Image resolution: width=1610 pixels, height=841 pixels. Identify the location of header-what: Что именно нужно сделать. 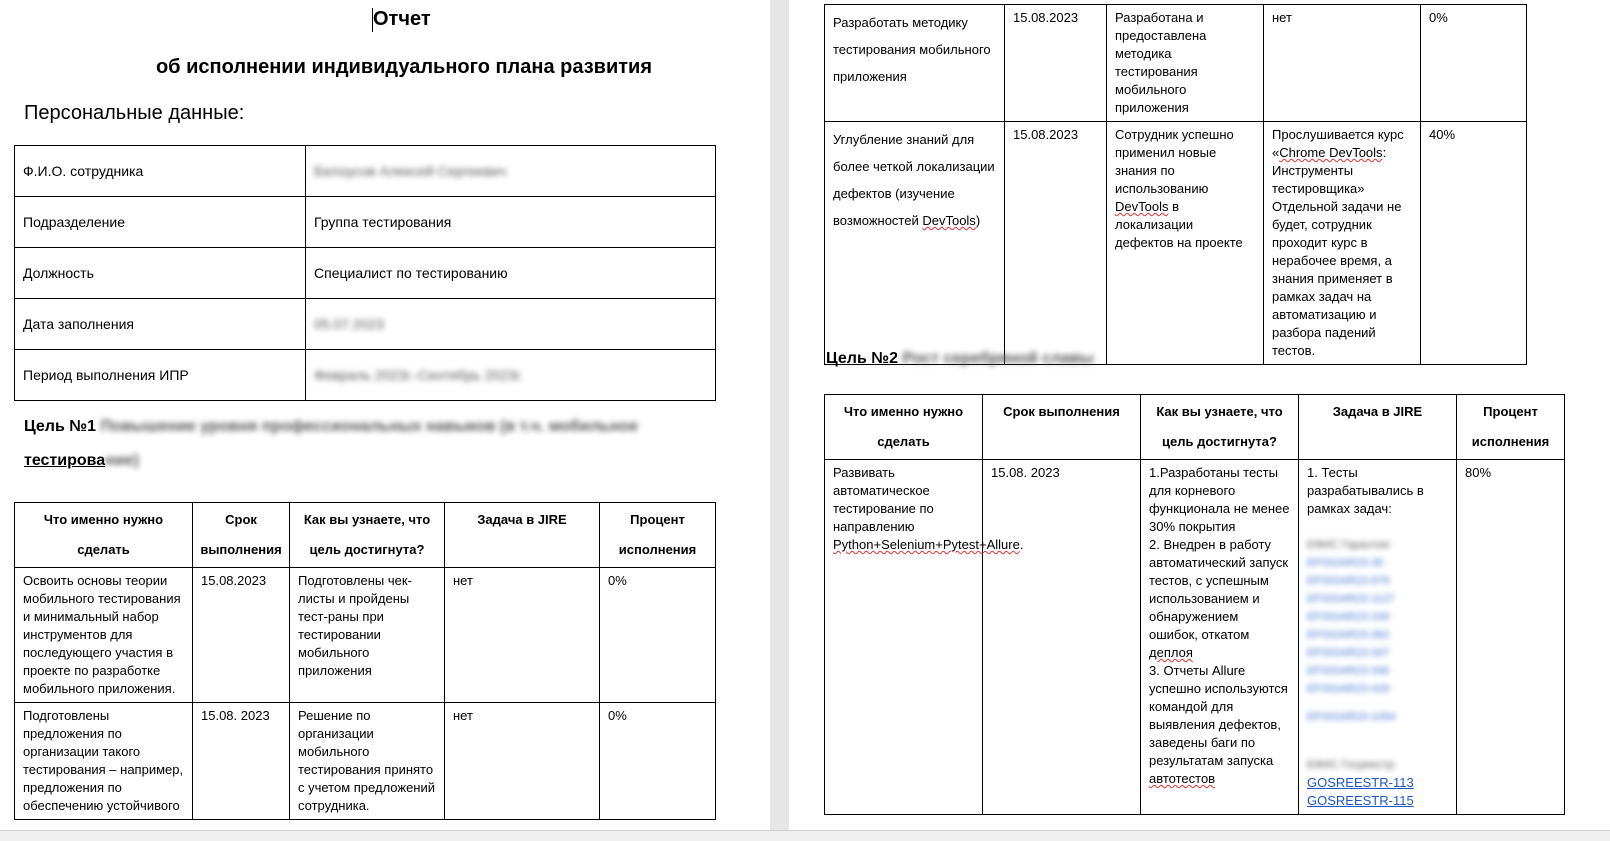
(903, 427).